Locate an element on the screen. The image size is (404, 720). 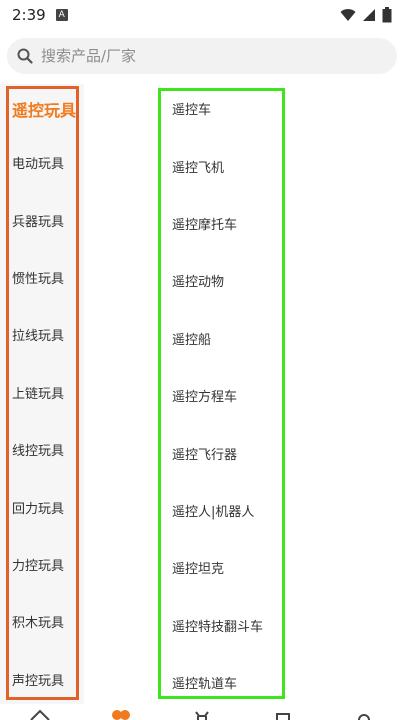
category-item: 力控玩具 is located at coordinates (42, 564).